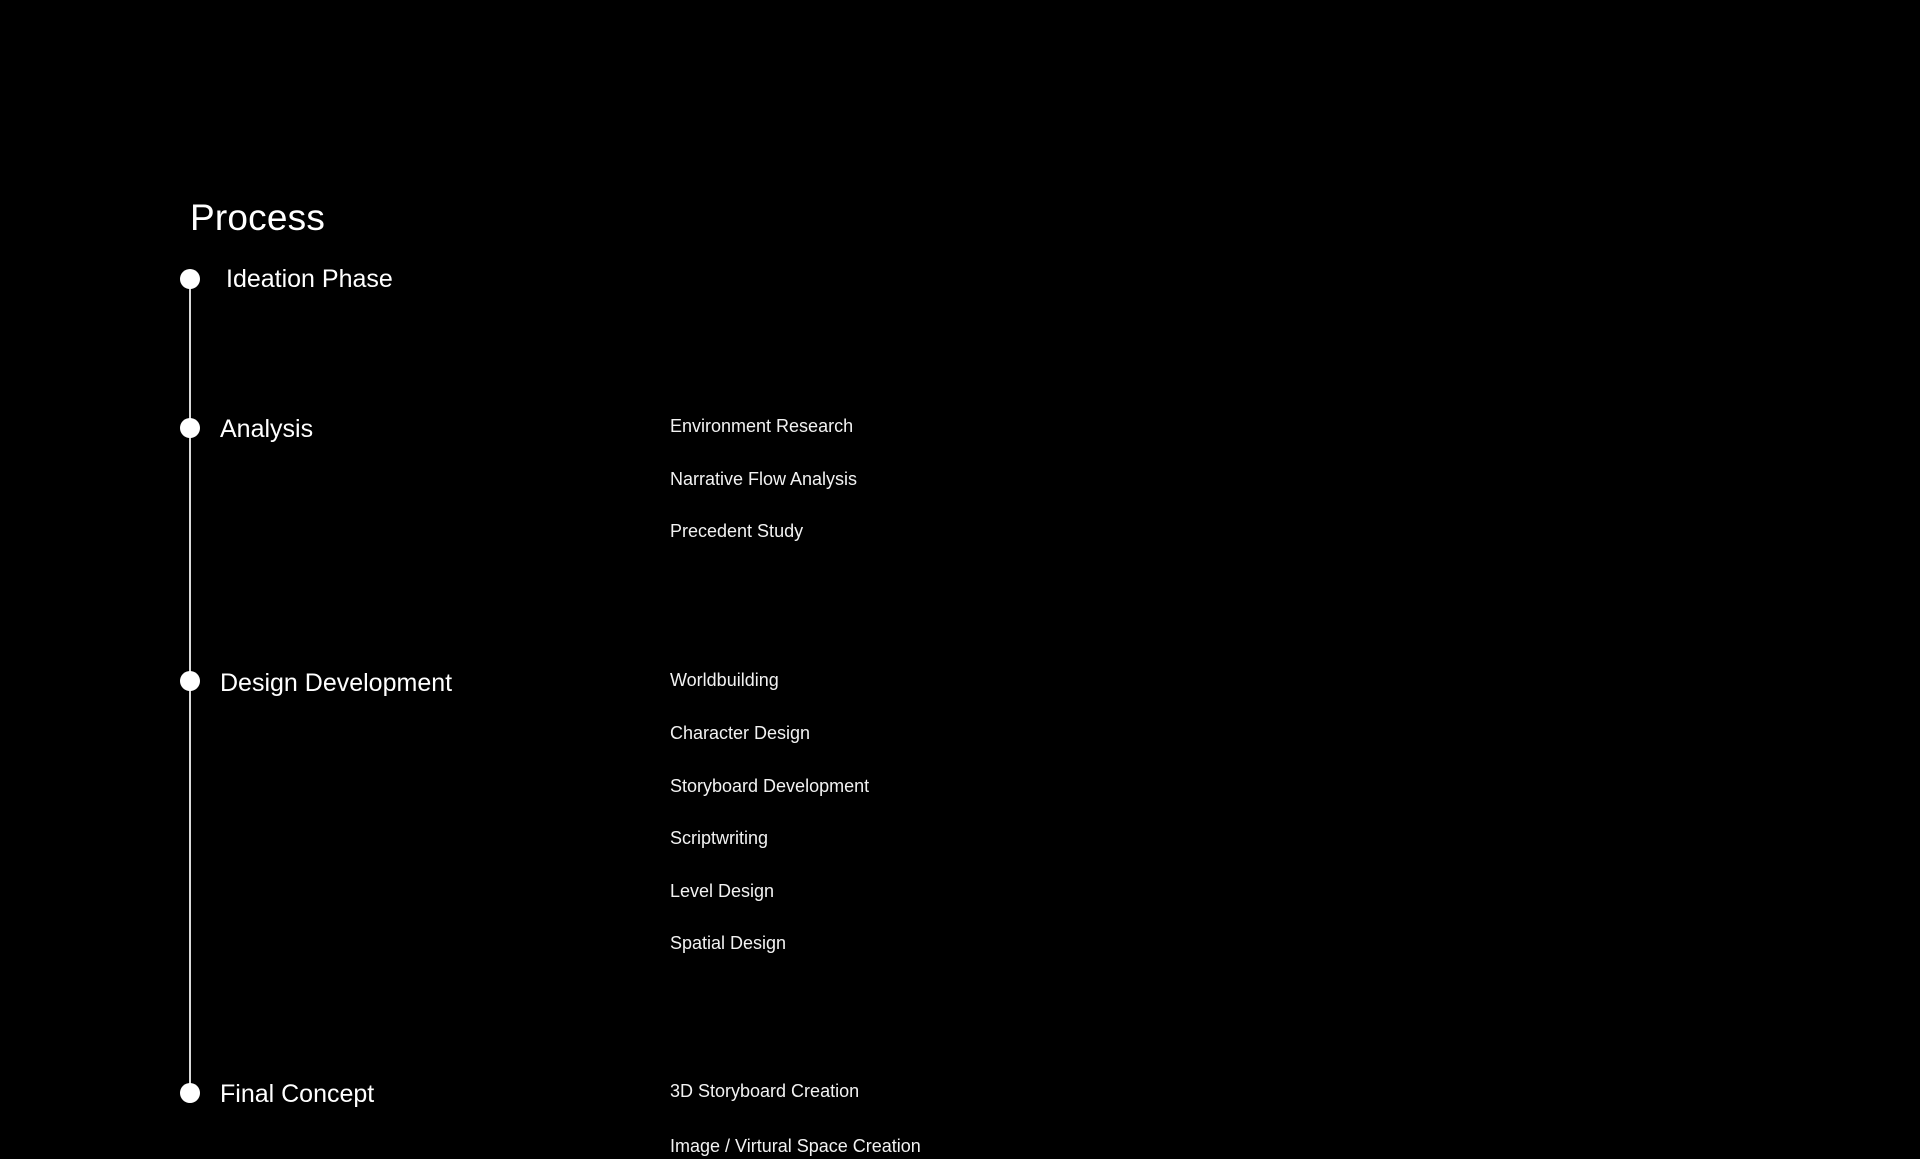 Image resolution: width=1920 pixels, height=1159 pixels. Describe the element at coordinates (309, 279) in the screenshot. I see `stage-label-ideation: Ideation Phase` at that location.